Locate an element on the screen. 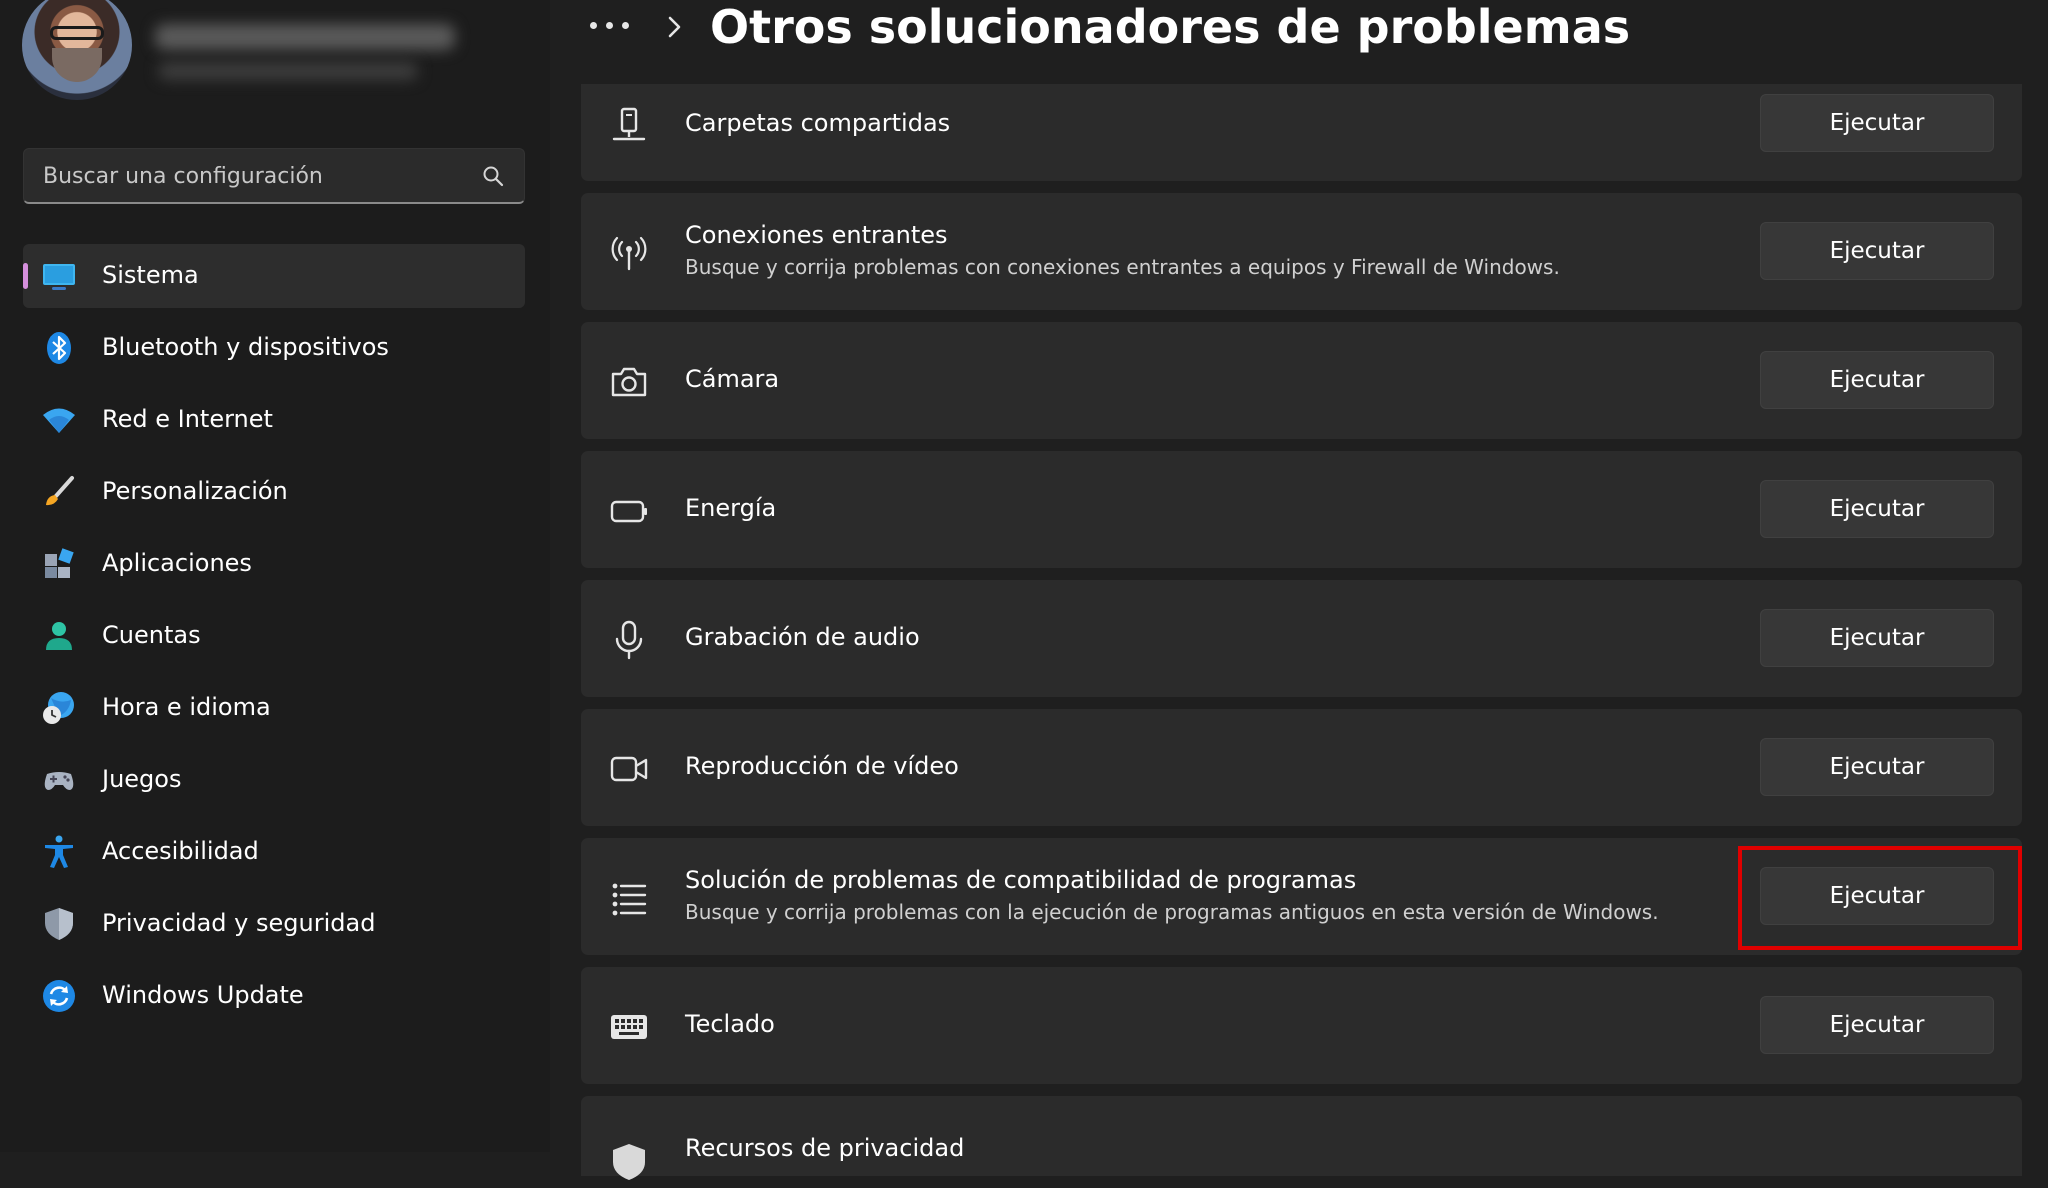 The image size is (2048, 1188). globe-clock-icon is located at coordinates (58, 708).